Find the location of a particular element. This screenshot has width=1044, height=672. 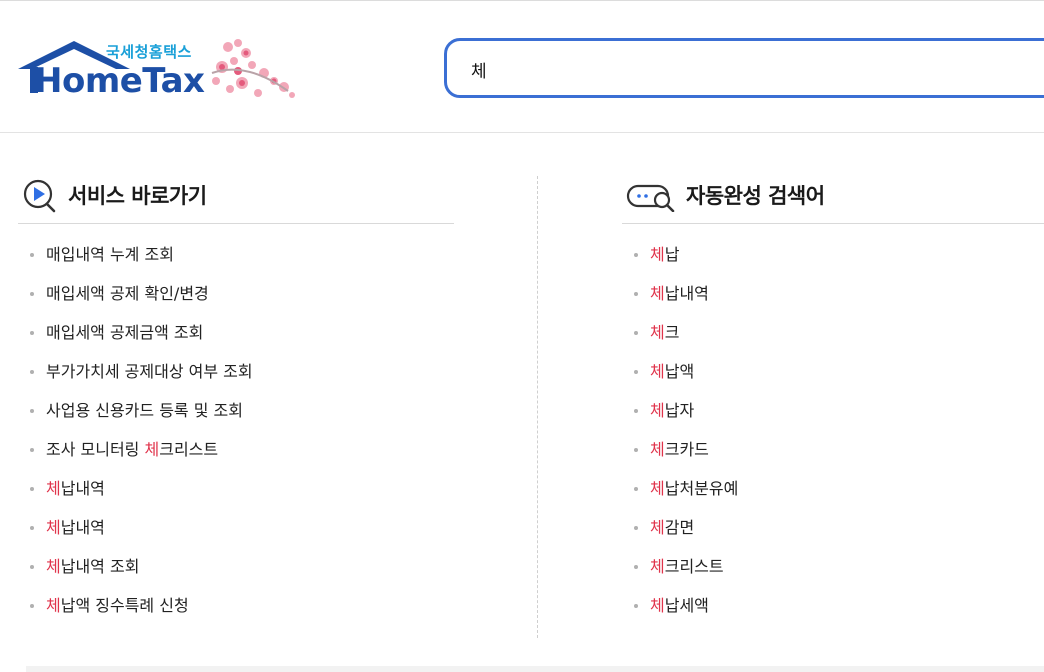

service-item: 매입세액 공제금액 조회 is located at coordinates (236, 338).